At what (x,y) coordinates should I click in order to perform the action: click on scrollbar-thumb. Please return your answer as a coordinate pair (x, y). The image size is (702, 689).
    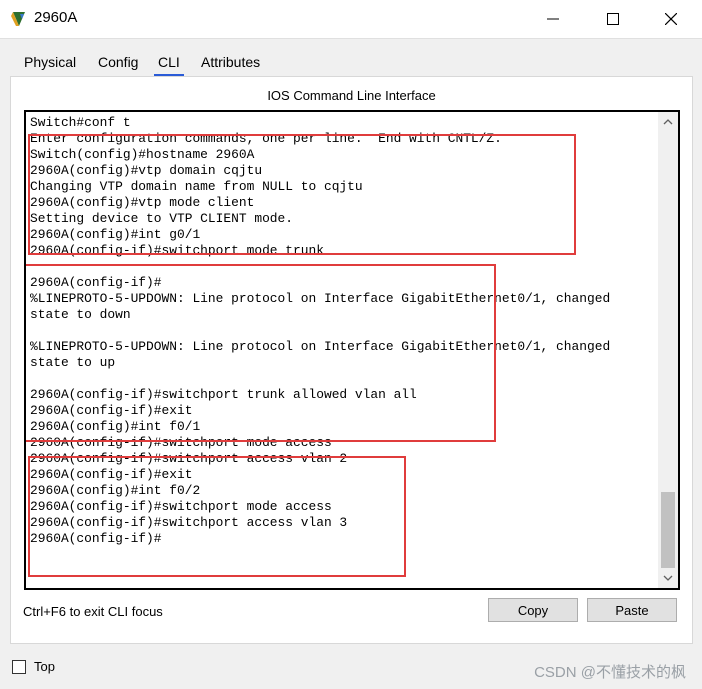
    Looking at the image, I should click on (668, 530).